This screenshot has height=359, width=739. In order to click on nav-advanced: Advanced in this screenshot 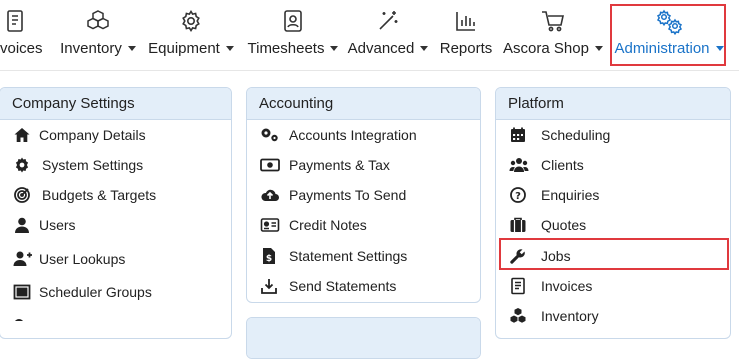, I will do `click(388, 34)`.